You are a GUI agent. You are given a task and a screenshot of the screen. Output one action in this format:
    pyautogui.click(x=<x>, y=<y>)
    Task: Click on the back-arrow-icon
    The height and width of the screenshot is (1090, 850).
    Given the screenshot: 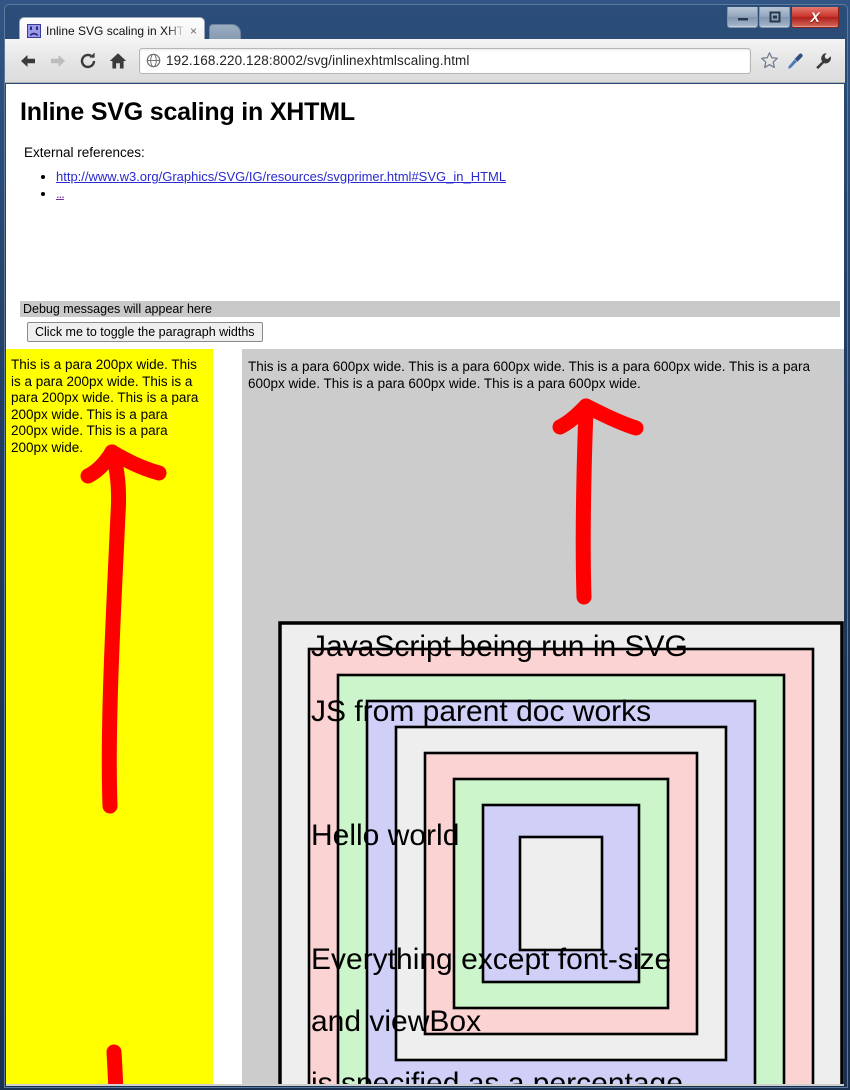 What is the action you would take?
    pyautogui.click(x=28, y=61)
    